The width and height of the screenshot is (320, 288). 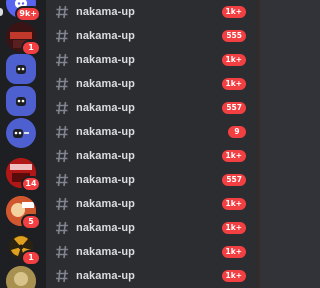 I want to click on server-icon-0: 9k+, so click(x=23, y=11).